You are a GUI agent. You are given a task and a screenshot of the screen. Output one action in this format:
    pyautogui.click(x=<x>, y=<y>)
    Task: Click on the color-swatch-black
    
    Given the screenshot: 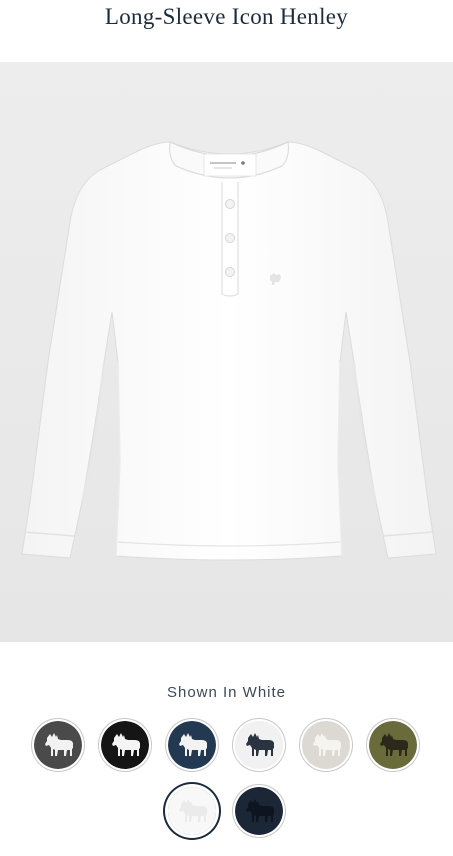 What is the action you would take?
    pyautogui.click(x=125, y=745)
    